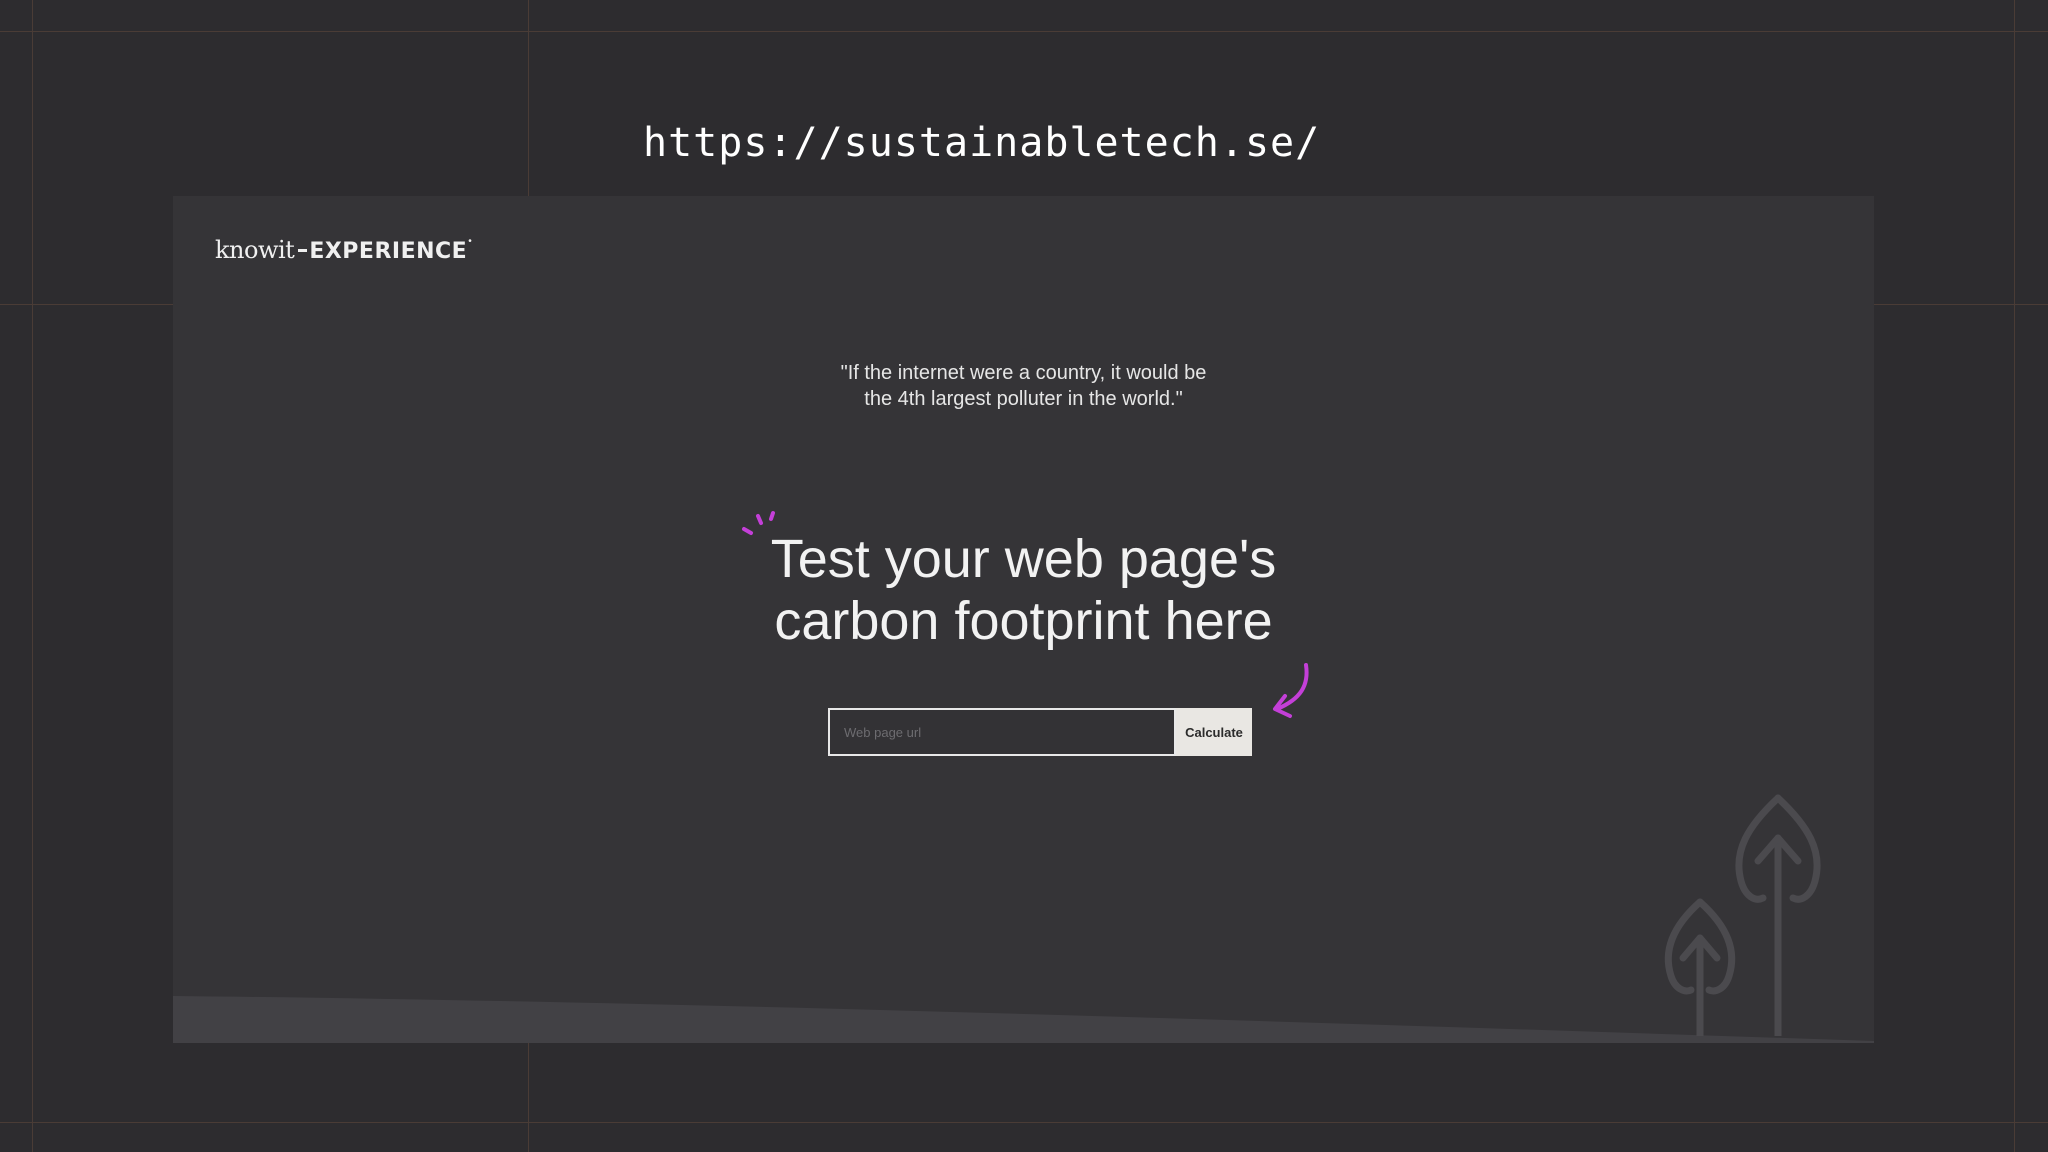  I want to click on guide-line-top, so click(1024, 31).